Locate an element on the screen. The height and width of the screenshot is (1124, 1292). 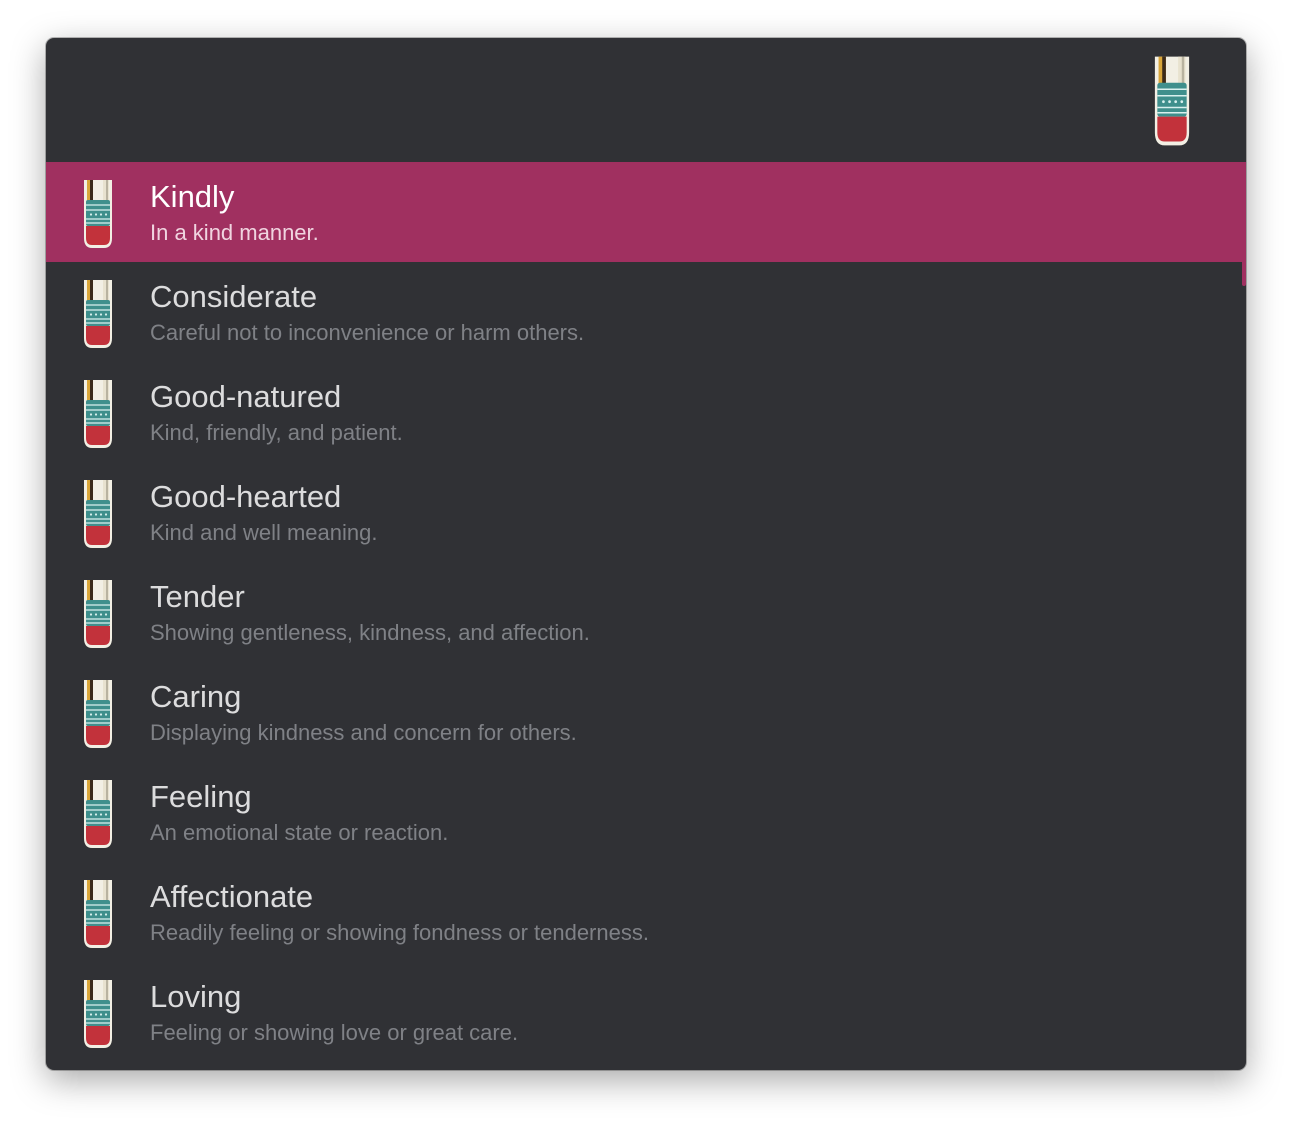
result-title: Affectionate is located at coordinates (232, 896).